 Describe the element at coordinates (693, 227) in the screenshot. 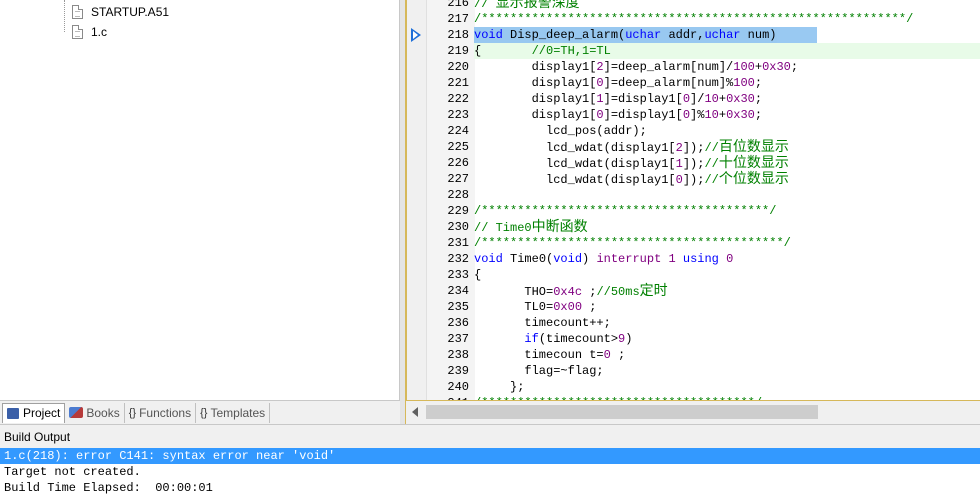

I see `code-line: 230 // Time0中断函数` at that location.